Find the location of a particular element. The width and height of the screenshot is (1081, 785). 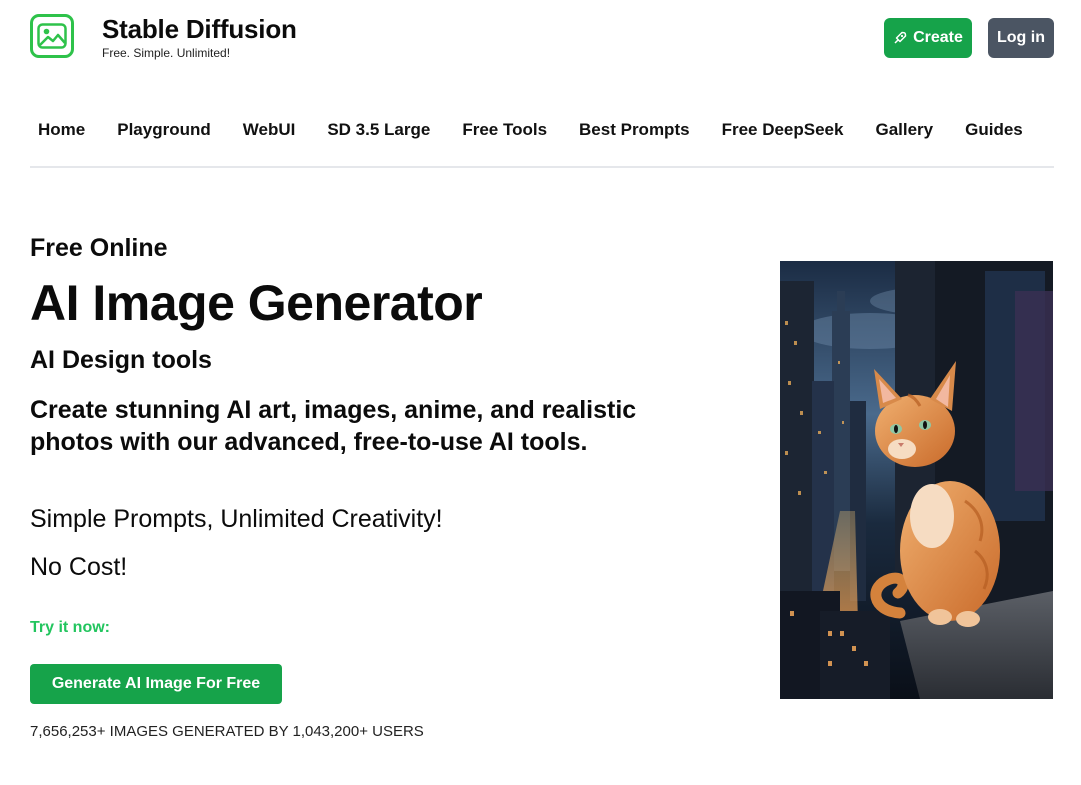

image-icon is located at coordinates (52, 36).